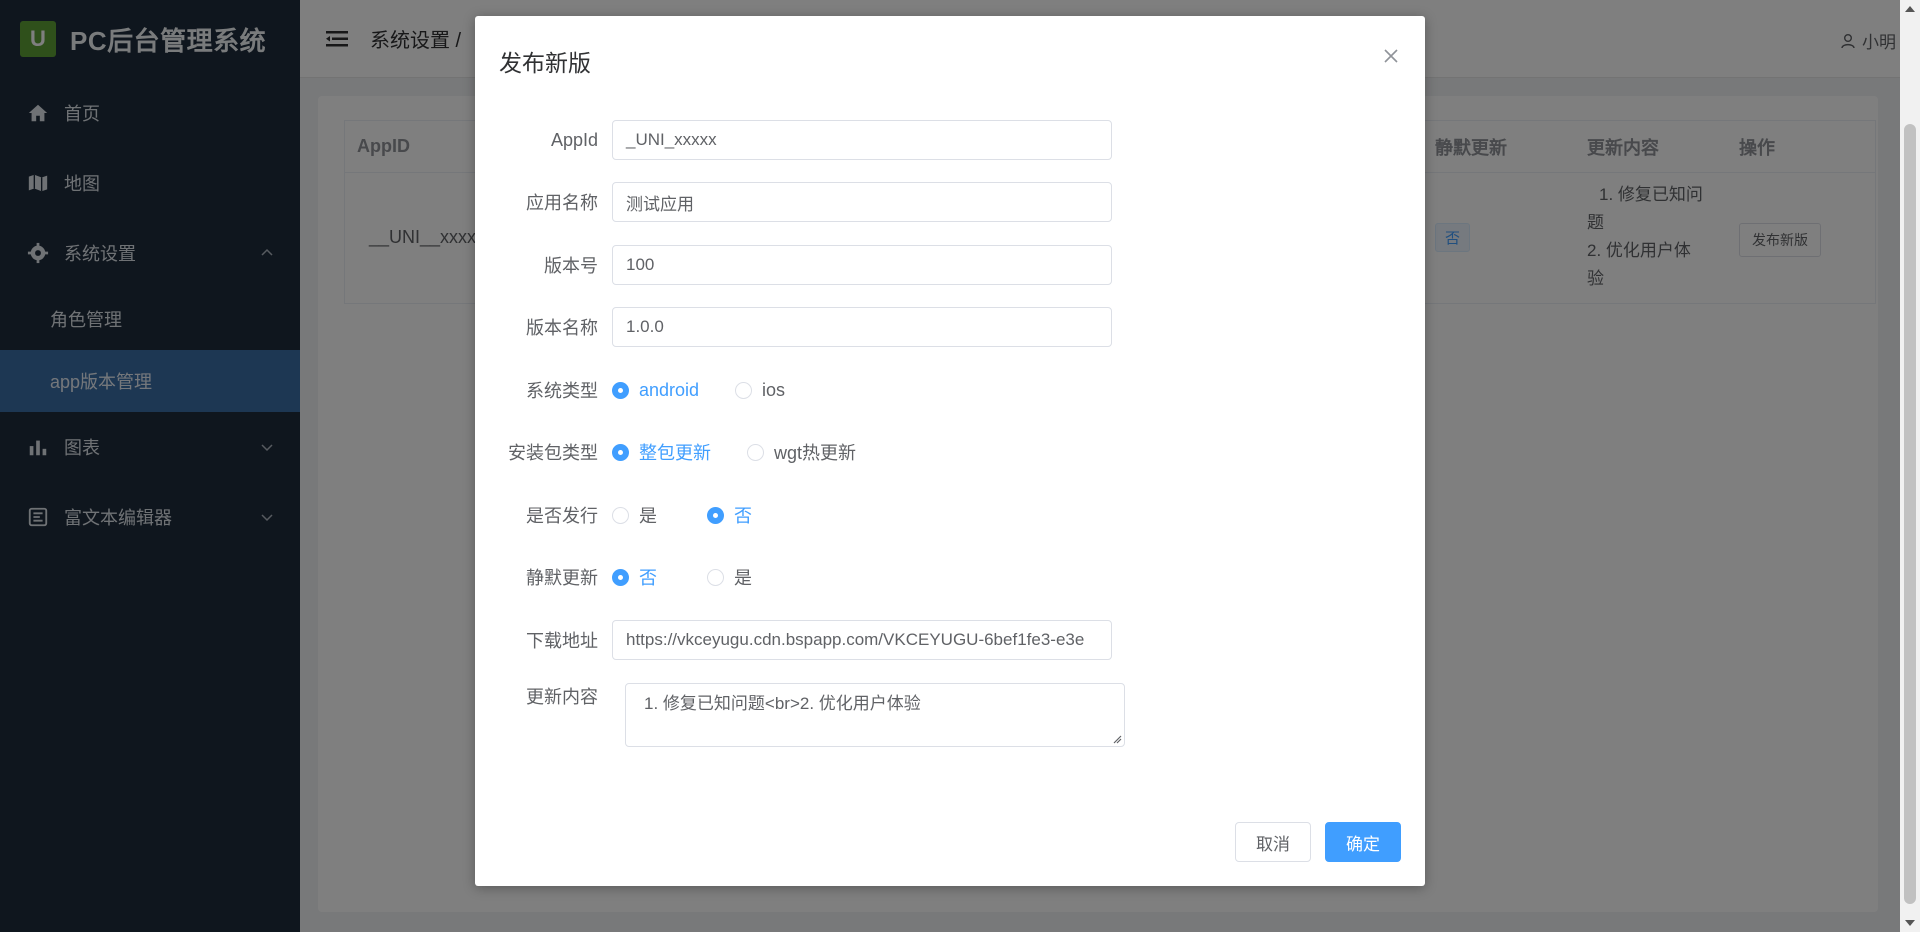 Image resolution: width=1920 pixels, height=932 pixels. I want to click on form-label: 更新内容, so click(562, 697).